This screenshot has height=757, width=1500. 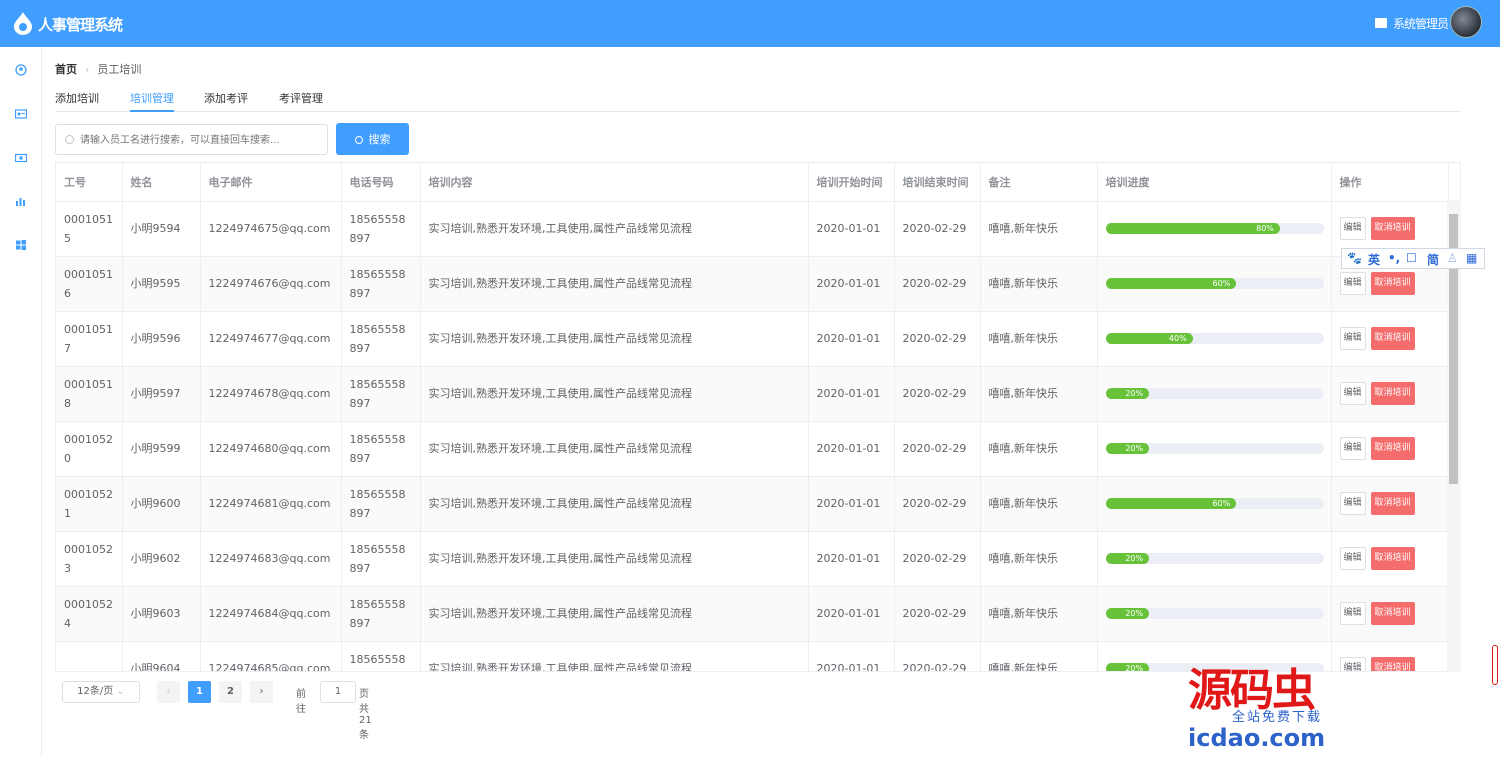 I want to click on prev-page-button: ‹, so click(x=168, y=692).